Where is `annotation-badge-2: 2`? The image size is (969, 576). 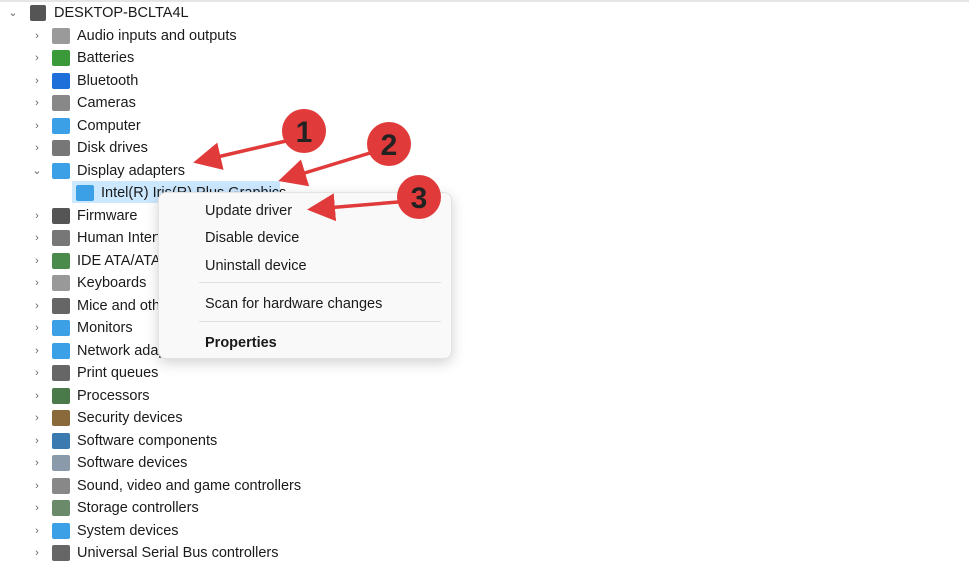 annotation-badge-2: 2 is located at coordinates (389, 144).